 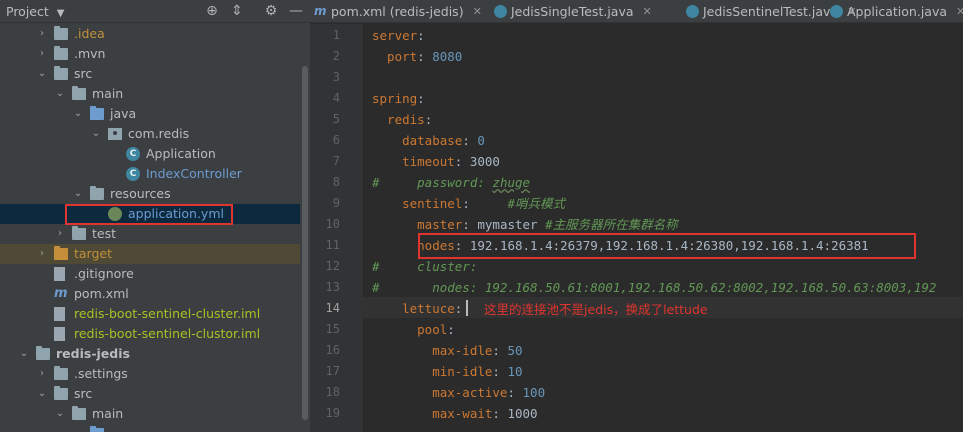 I want to click on tree-item: ⌄, so click(x=150, y=428).